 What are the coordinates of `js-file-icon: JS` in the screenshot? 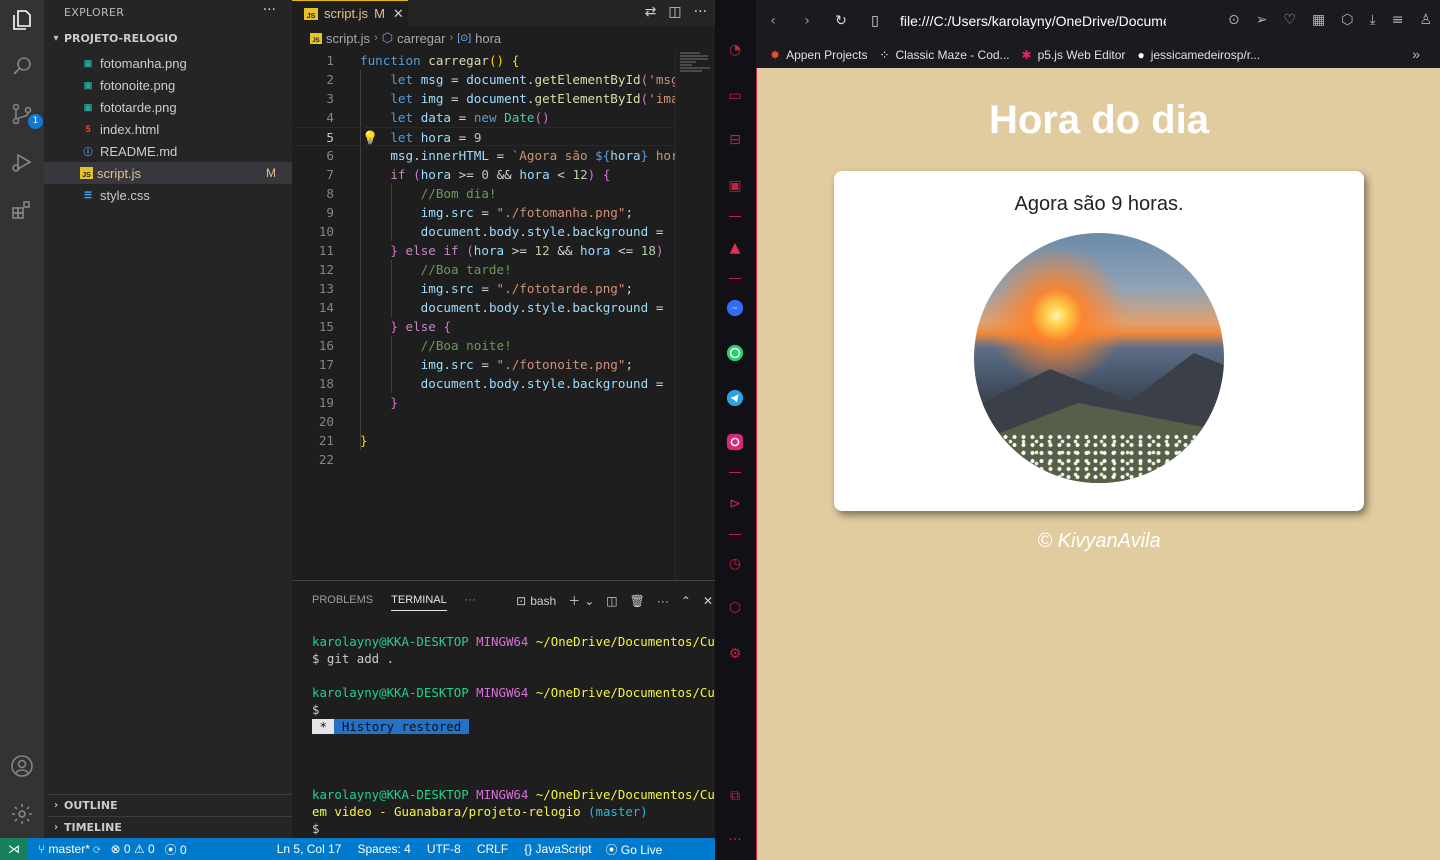 It's located at (316, 38).